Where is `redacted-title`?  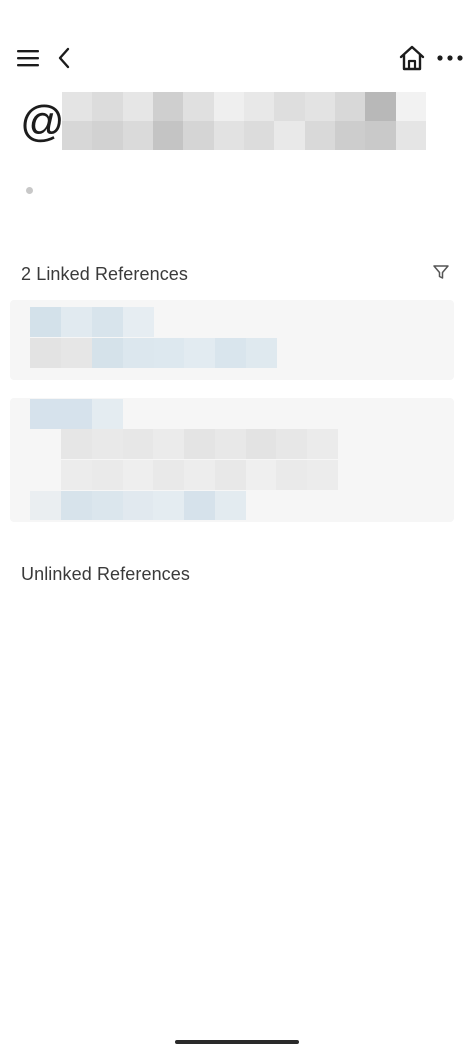 redacted-title is located at coordinates (244, 121).